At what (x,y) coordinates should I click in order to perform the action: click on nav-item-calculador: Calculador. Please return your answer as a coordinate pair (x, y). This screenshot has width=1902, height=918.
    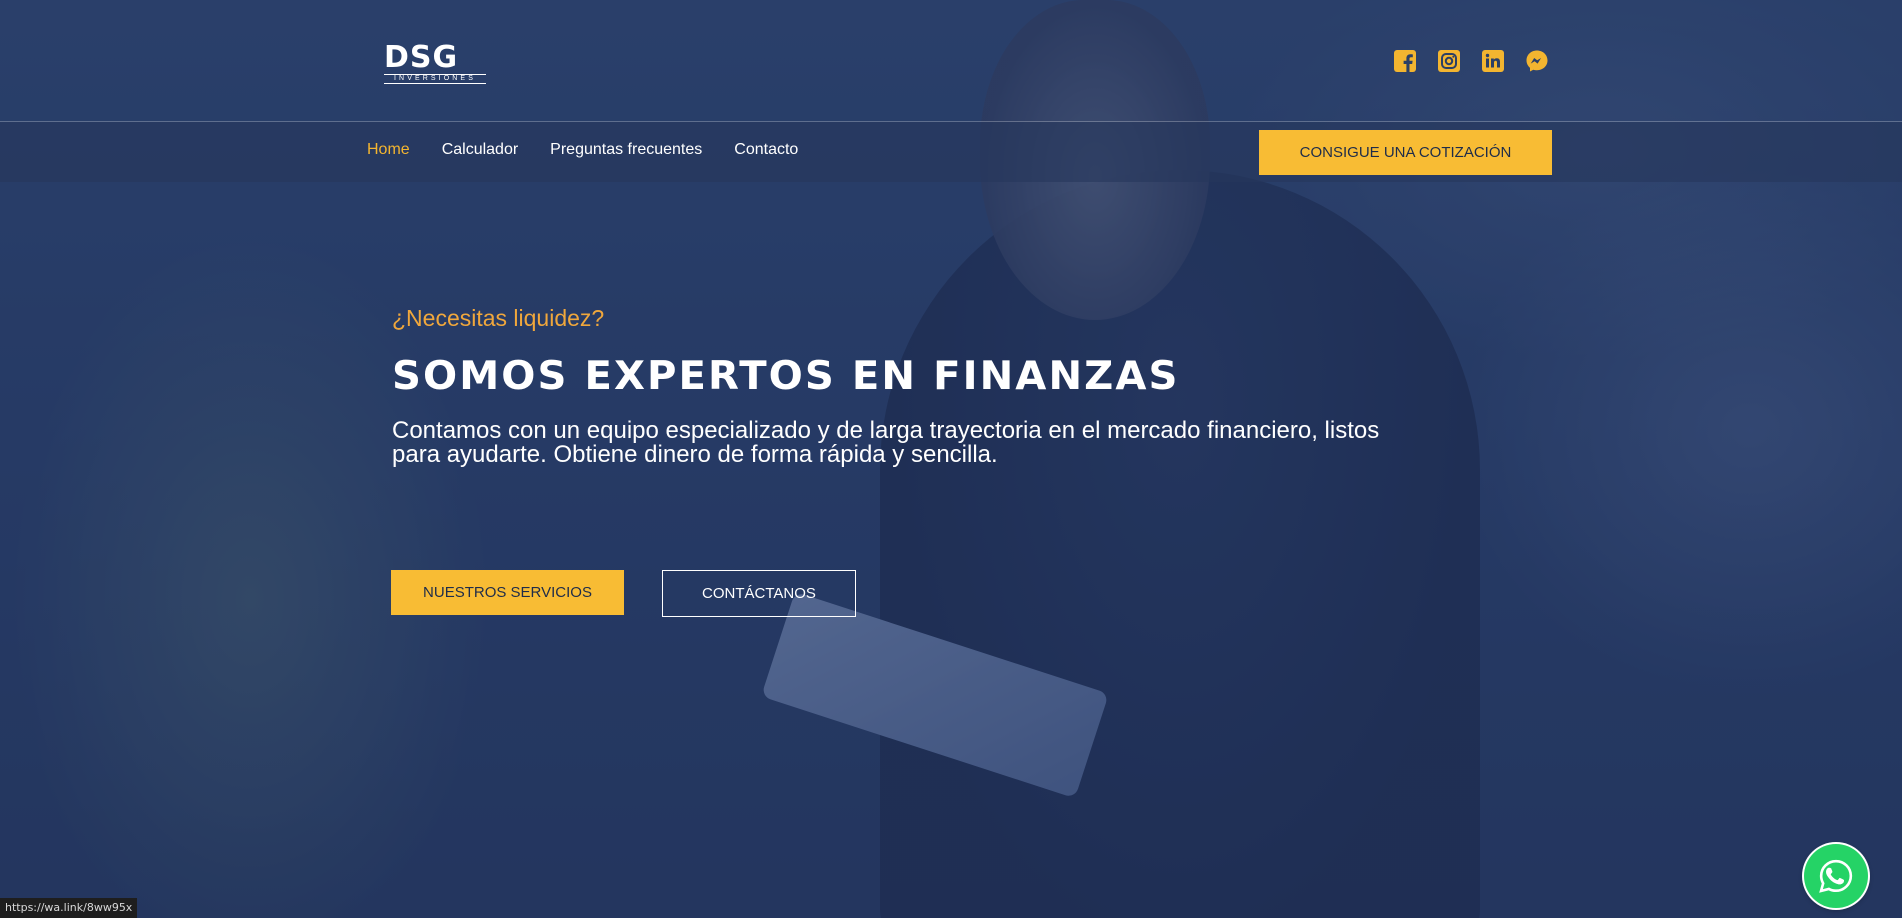
    Looking at the image, I should click on (480, 150).